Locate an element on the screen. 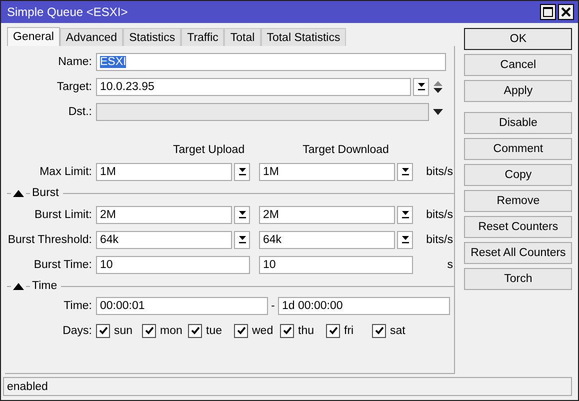  action-button: Disable is located at coordinates (518, 123).